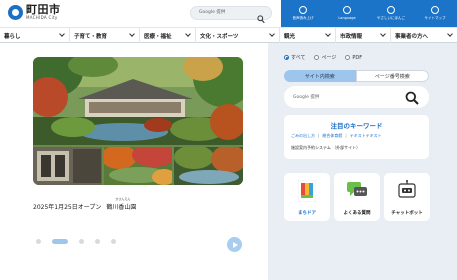 This screenshot has width=457, height=280. Describe the element at coordinates (42, 17) in the screenshot. I see `logo-text-en: MACHIDA City` at that location.